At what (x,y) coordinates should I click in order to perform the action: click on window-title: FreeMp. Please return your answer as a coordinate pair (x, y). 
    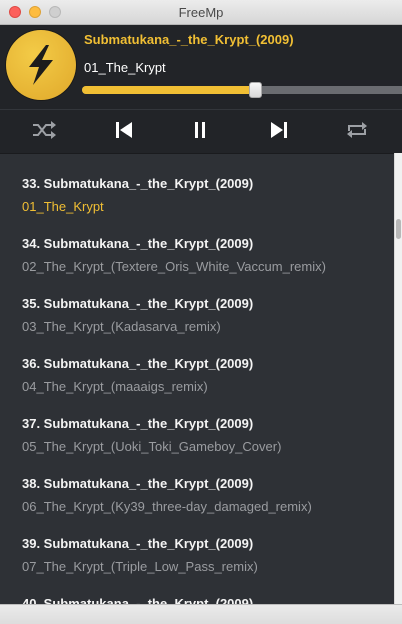
    Looking at the image, I should click on (201, 12).